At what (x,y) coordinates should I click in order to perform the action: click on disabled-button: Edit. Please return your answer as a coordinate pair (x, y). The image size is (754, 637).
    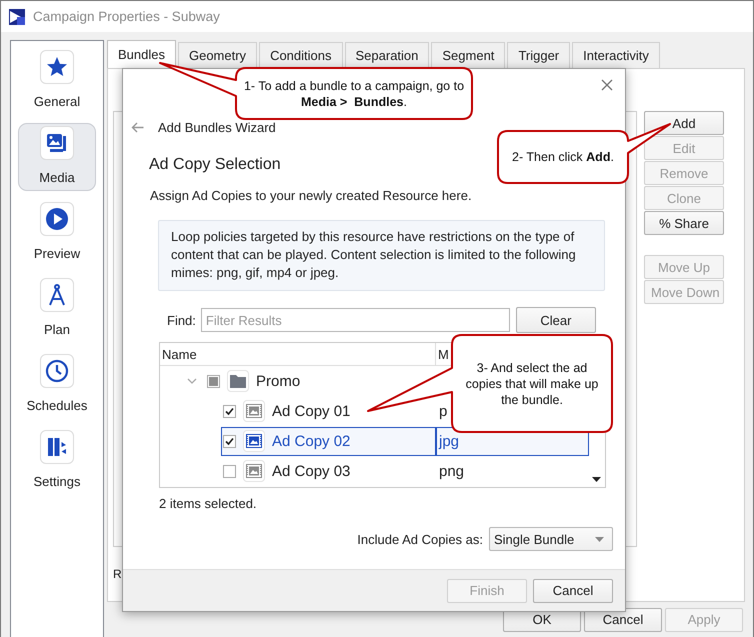
    Looking at the image, I should click on (684, 148).